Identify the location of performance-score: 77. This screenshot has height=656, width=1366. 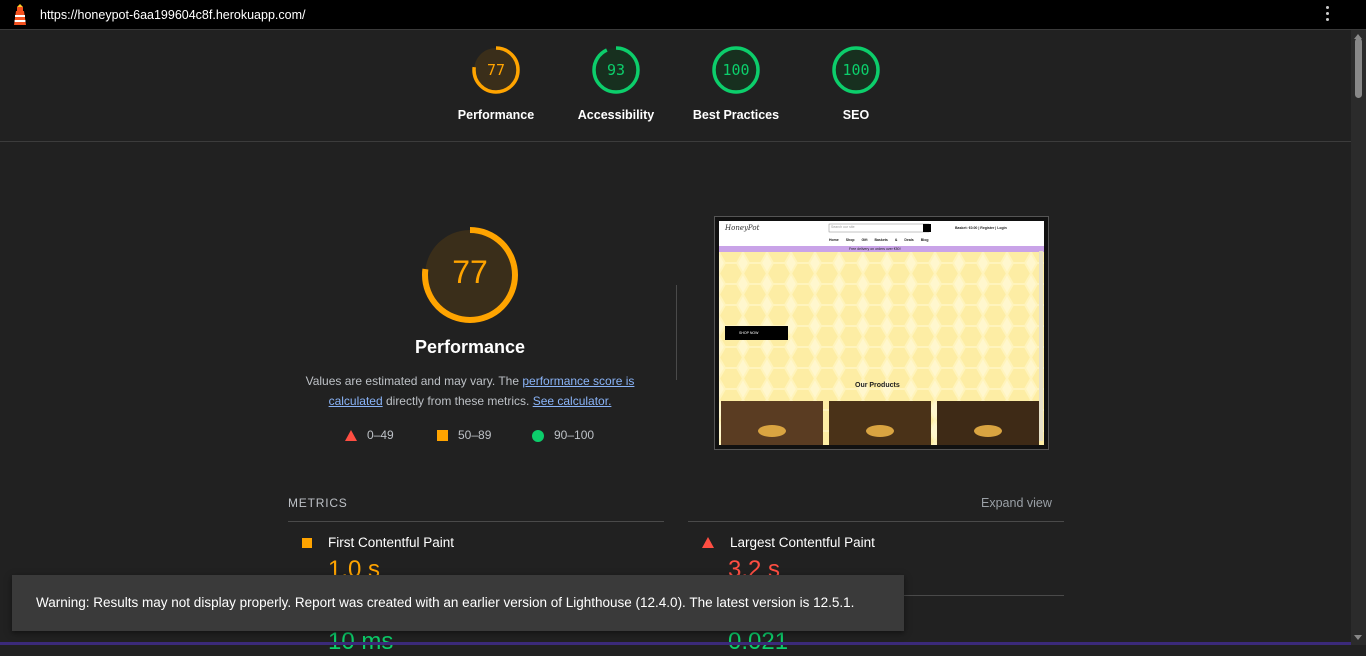
(470, 272).